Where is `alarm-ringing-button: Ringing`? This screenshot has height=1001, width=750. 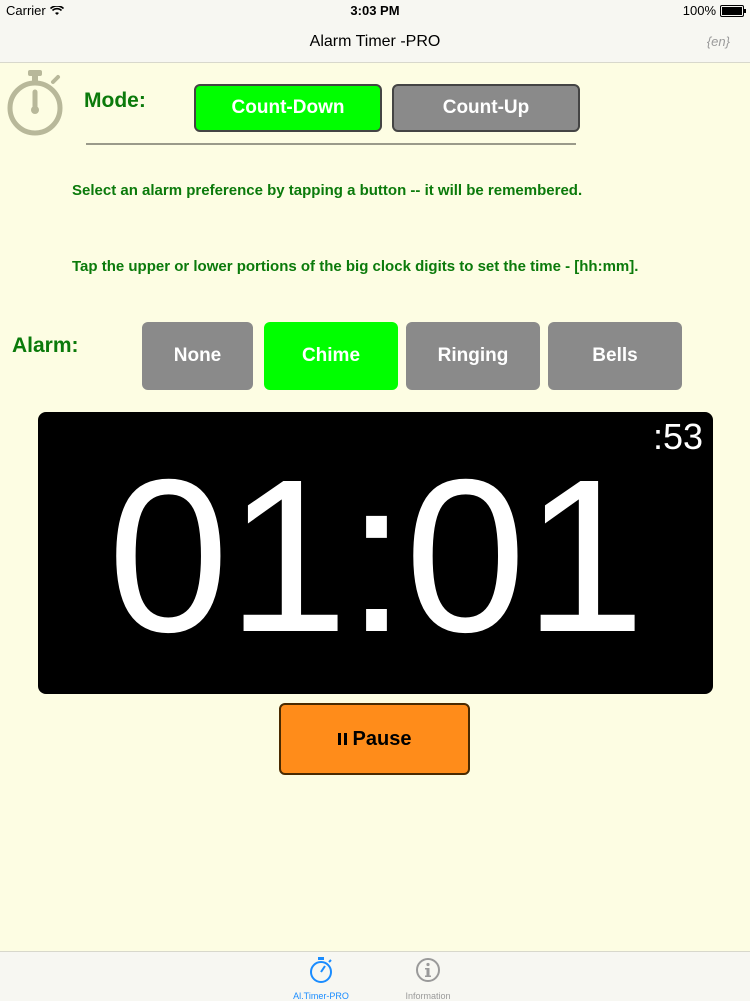 alarm-ringing-button: Ringing is located at coordinates (473, 356).